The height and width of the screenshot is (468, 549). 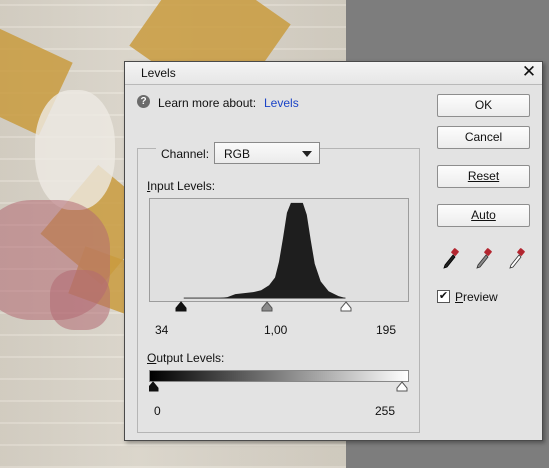 What do you see at coordinates (386, 330) in the screenshot?
I see `input-white-value: 195` at bounding box center [386, 330].